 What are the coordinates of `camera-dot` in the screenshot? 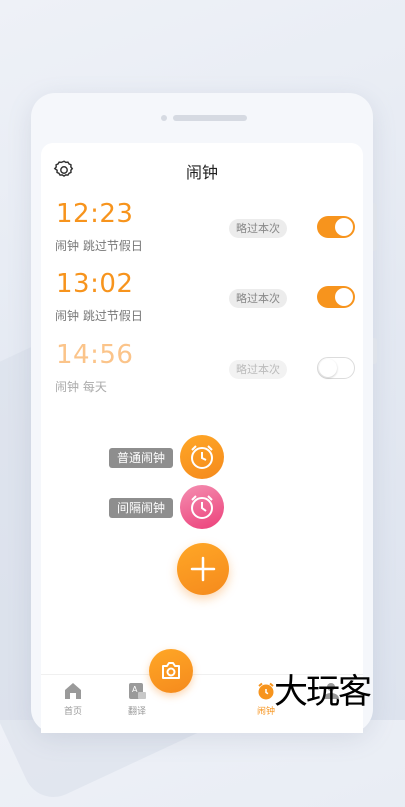 It's located at (164, 118).